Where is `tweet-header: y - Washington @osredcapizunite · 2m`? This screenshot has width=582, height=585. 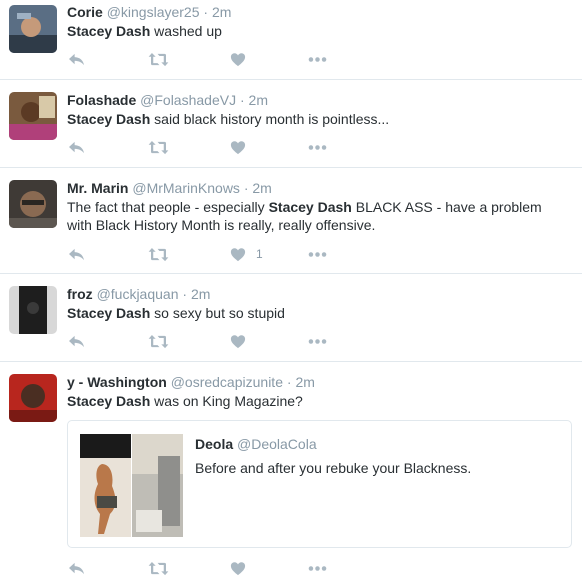
tweet-header: y - Washington @osredcapizunite · 2m is located at coordinates (191, 382).